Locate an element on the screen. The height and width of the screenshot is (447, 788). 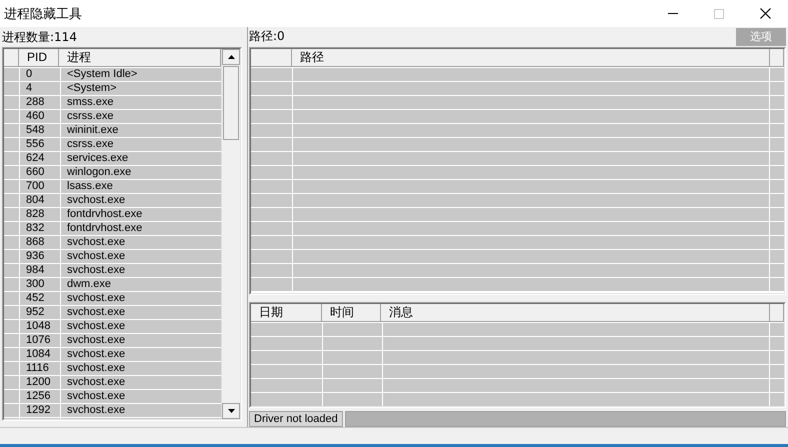
table-cell: 0 is located at coordinates (40, 74).